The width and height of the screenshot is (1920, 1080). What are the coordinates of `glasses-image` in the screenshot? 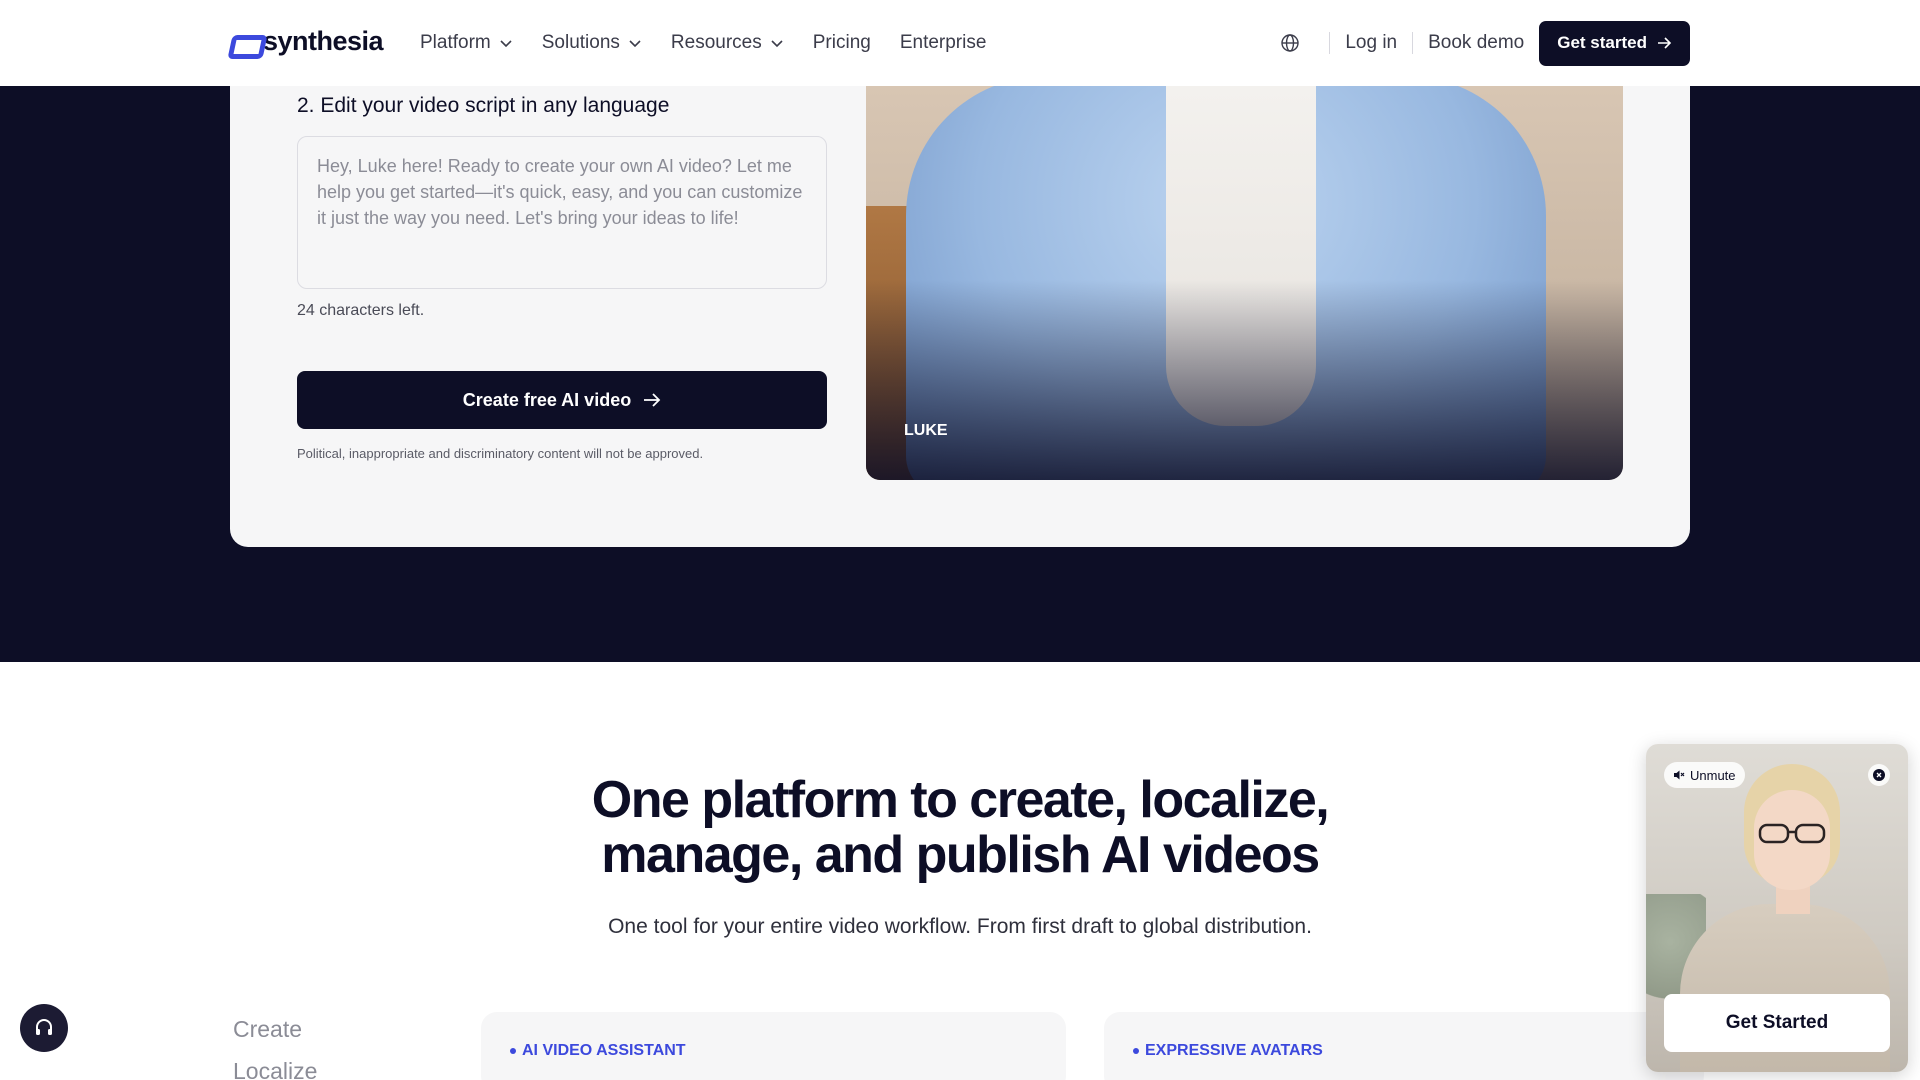 It's located at (1792, 833).